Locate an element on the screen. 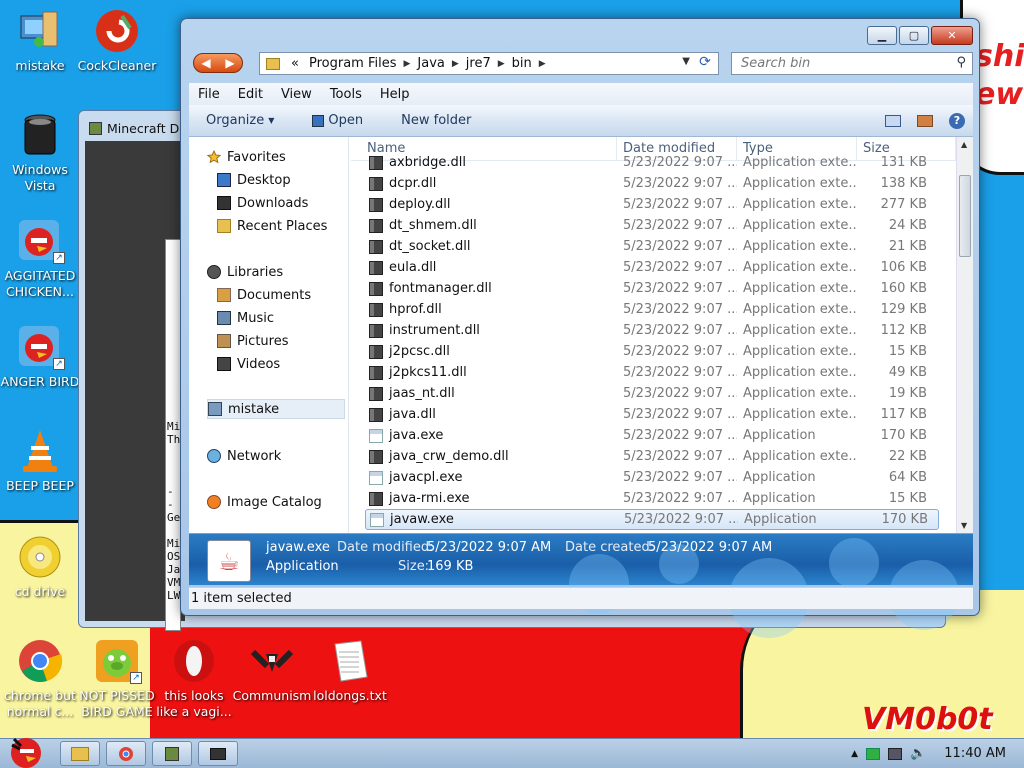  battery-icon is located at coordinates (873, 753).